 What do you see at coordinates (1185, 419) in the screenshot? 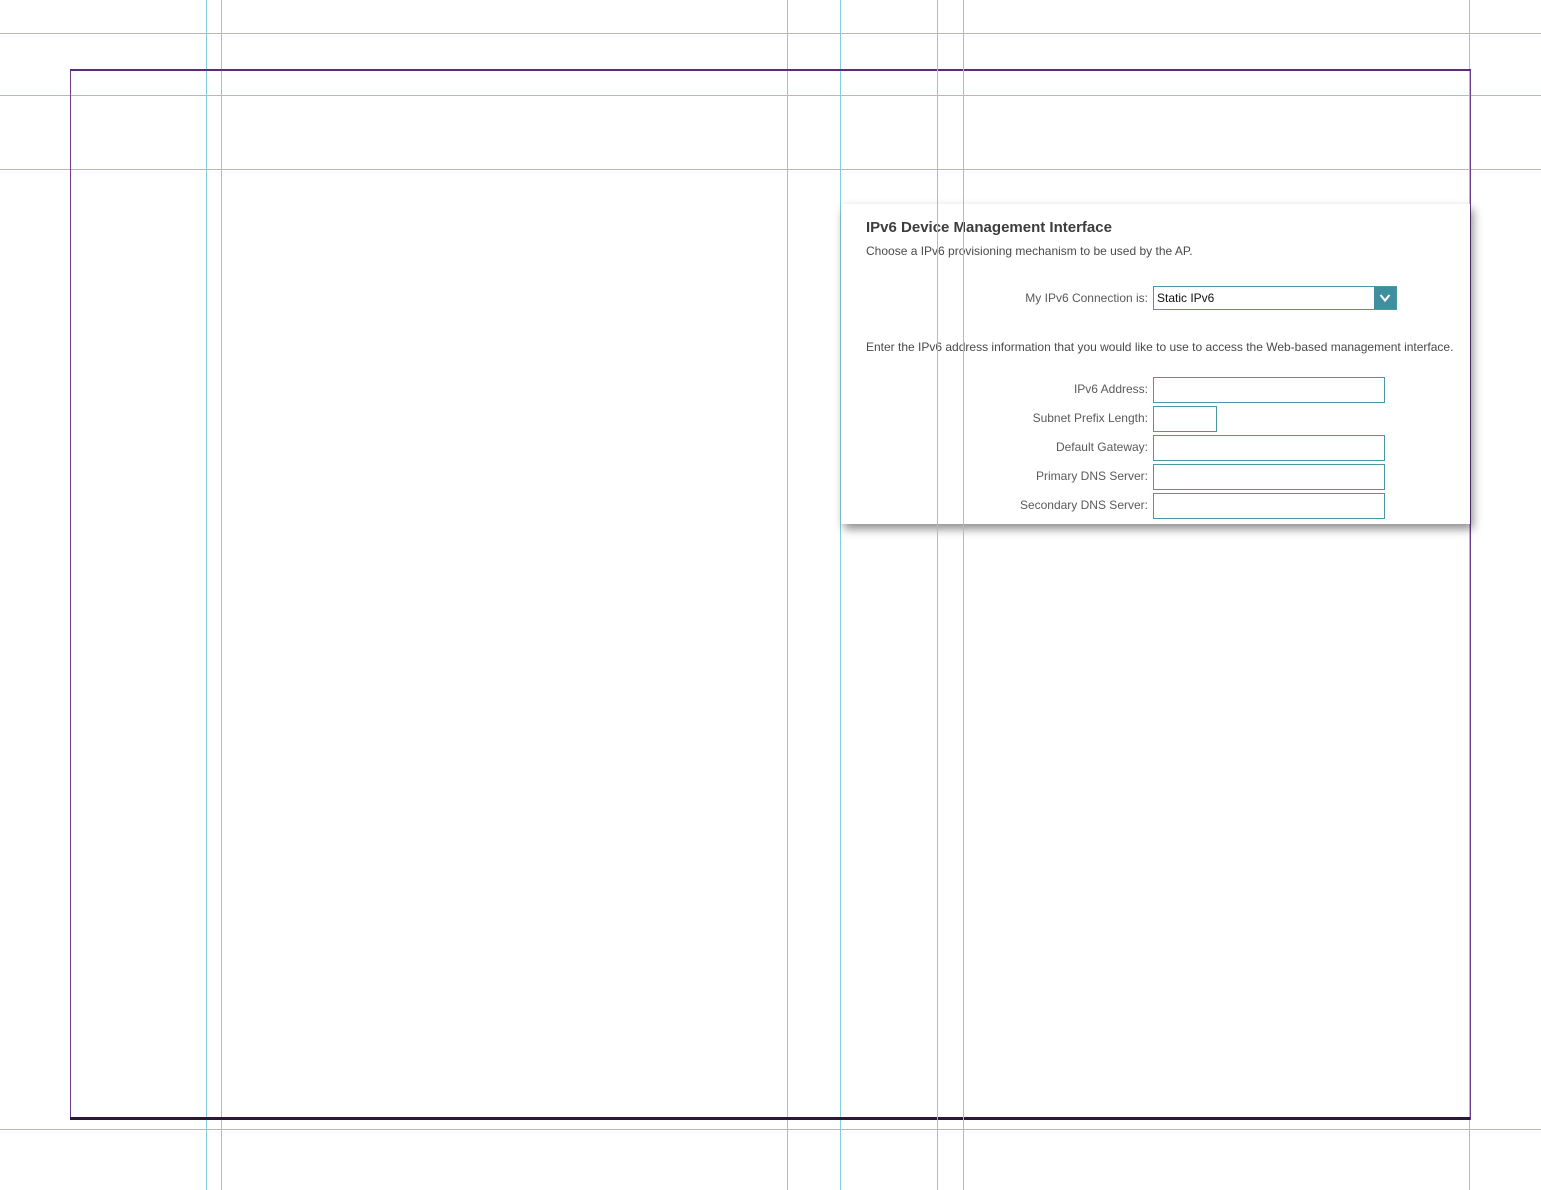
I see `subnet-prefix-length-input` at bounding box center [1185, 419].